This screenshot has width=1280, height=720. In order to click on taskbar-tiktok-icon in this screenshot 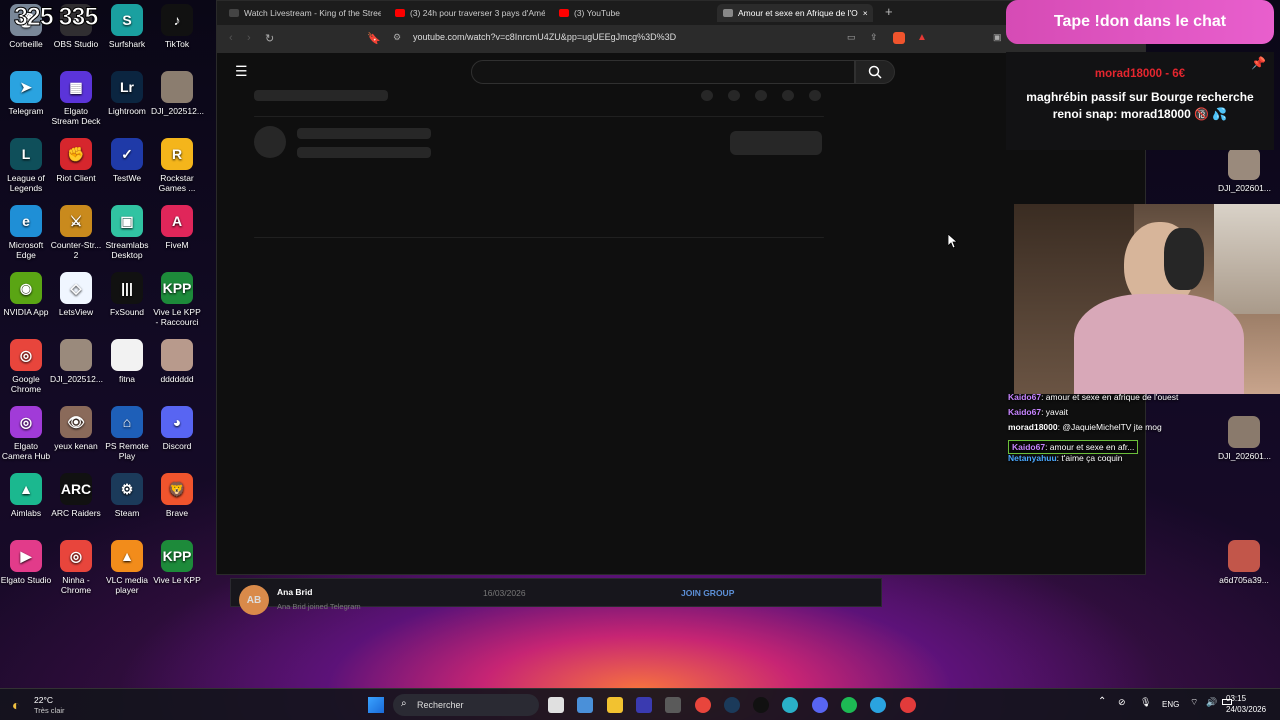, I will do `click(761, 705)`.